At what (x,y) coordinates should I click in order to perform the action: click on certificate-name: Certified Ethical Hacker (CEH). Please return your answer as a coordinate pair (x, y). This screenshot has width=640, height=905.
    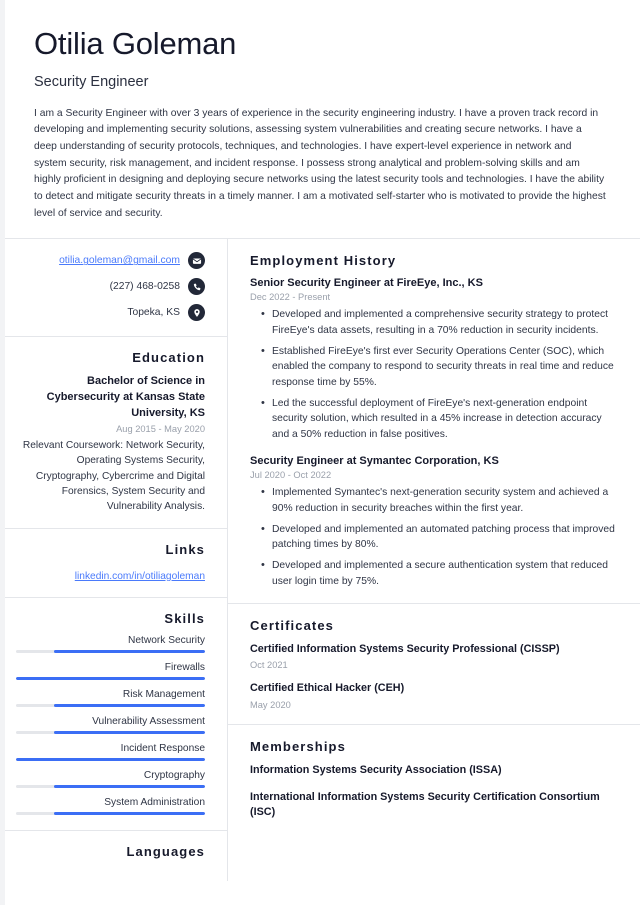
    Looking at the image, I should click on (327, 688).